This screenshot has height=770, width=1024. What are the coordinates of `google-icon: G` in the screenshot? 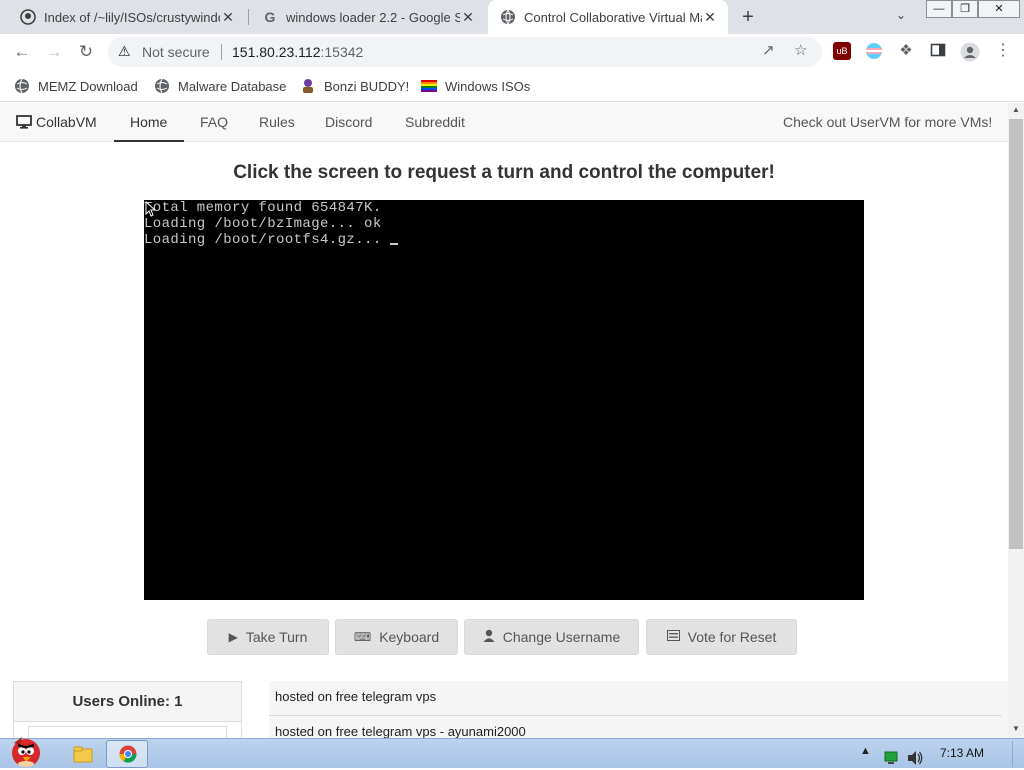 It's located at (270, 17).